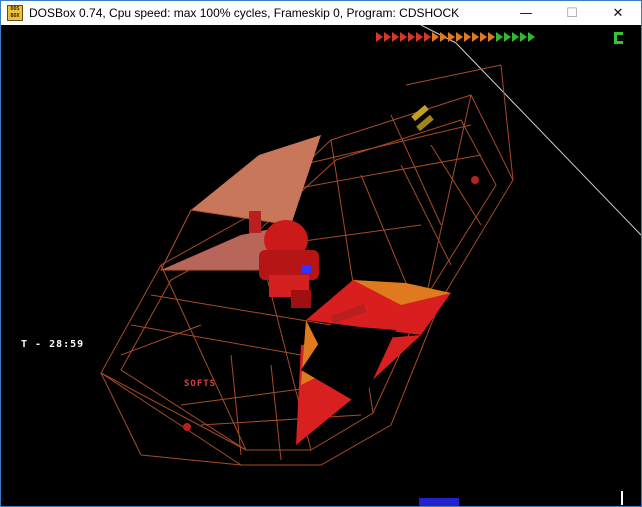  I want to click on maximize-icon: ☐, so click(572, 13).